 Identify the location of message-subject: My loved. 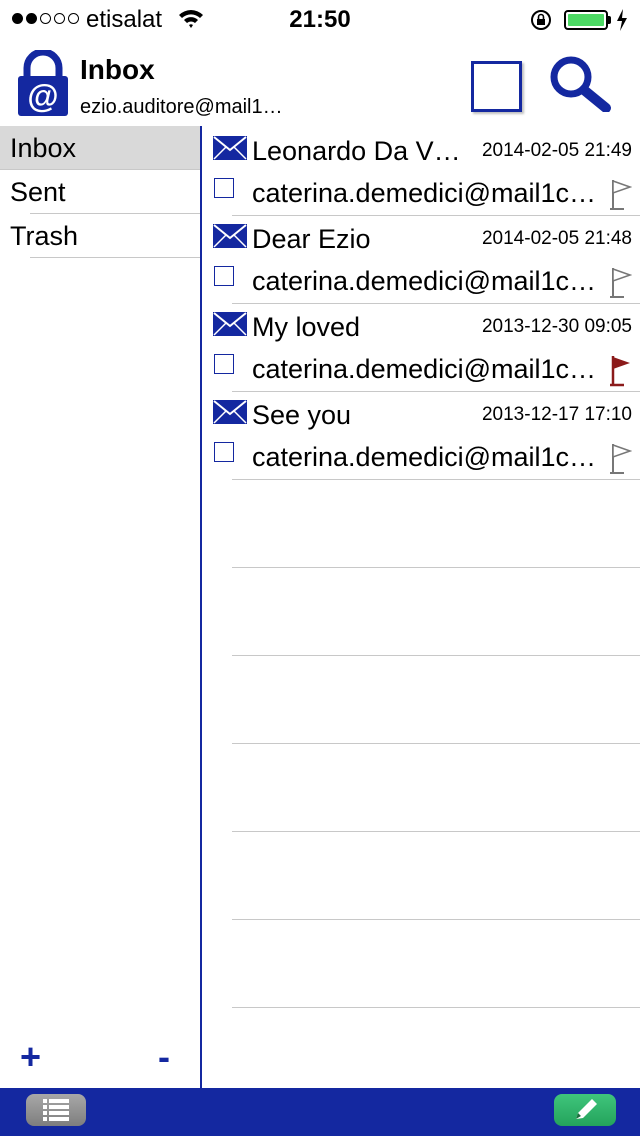
(306, 327).